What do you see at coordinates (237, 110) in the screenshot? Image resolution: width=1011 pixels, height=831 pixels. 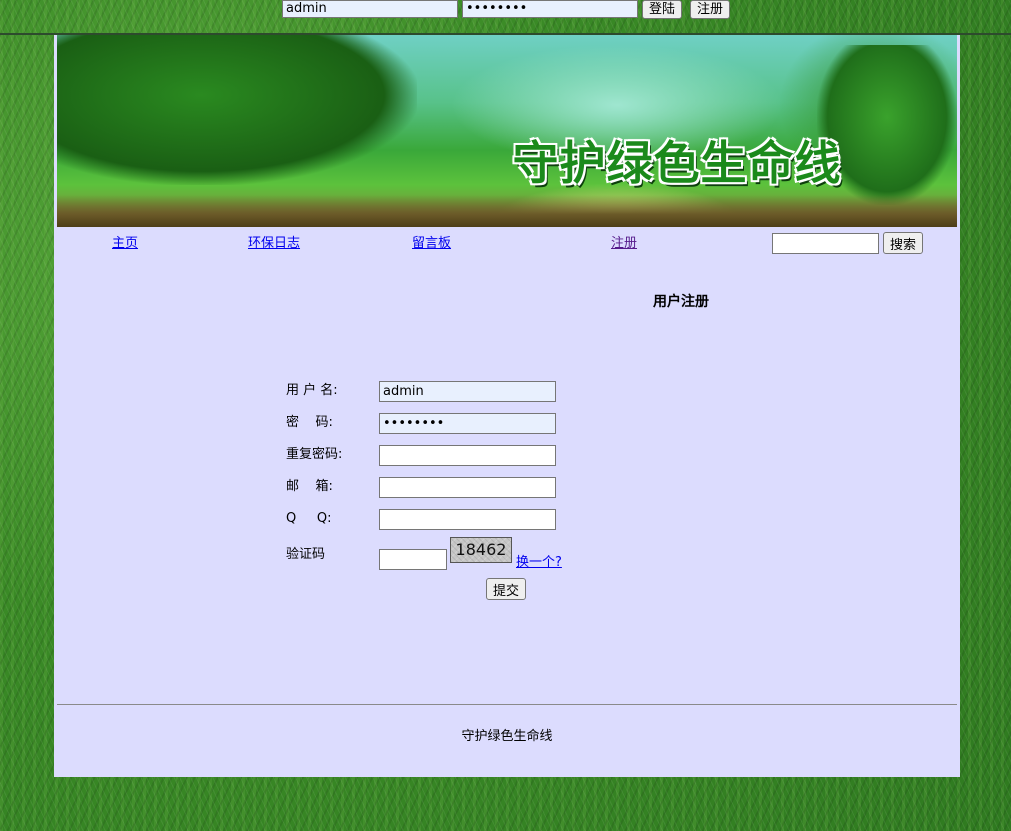 I see `banner-tree-left` at bounding box center [237, 110].